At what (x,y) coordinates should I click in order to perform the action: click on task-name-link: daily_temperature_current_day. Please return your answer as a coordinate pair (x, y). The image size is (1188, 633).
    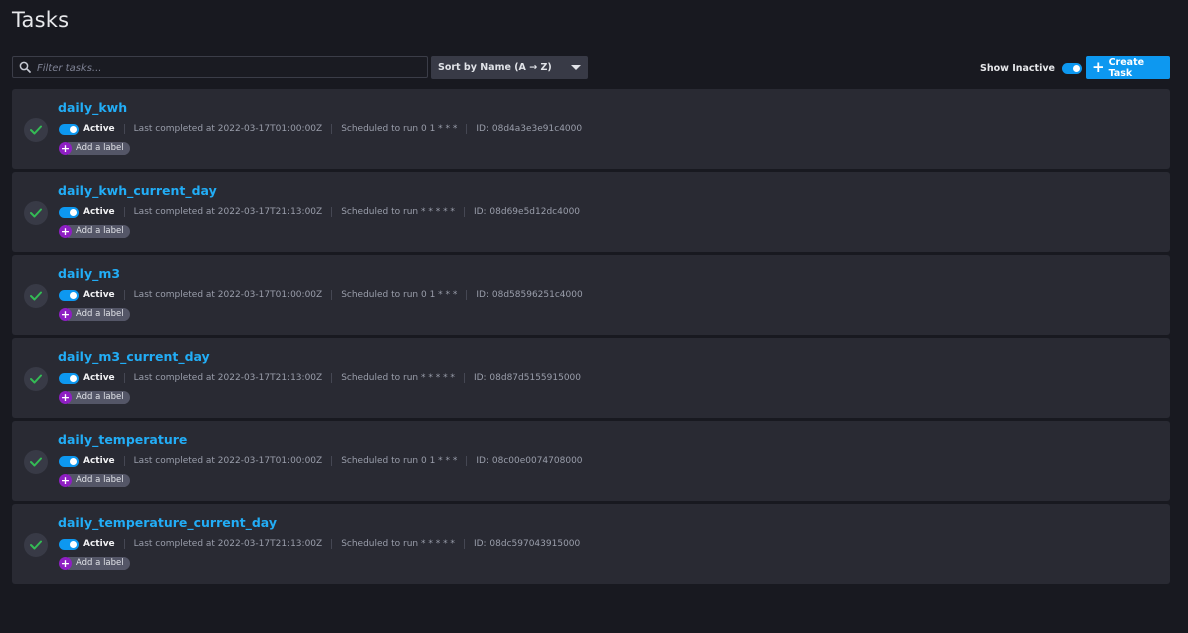
    Looking at the image, I should click on (167, 522).